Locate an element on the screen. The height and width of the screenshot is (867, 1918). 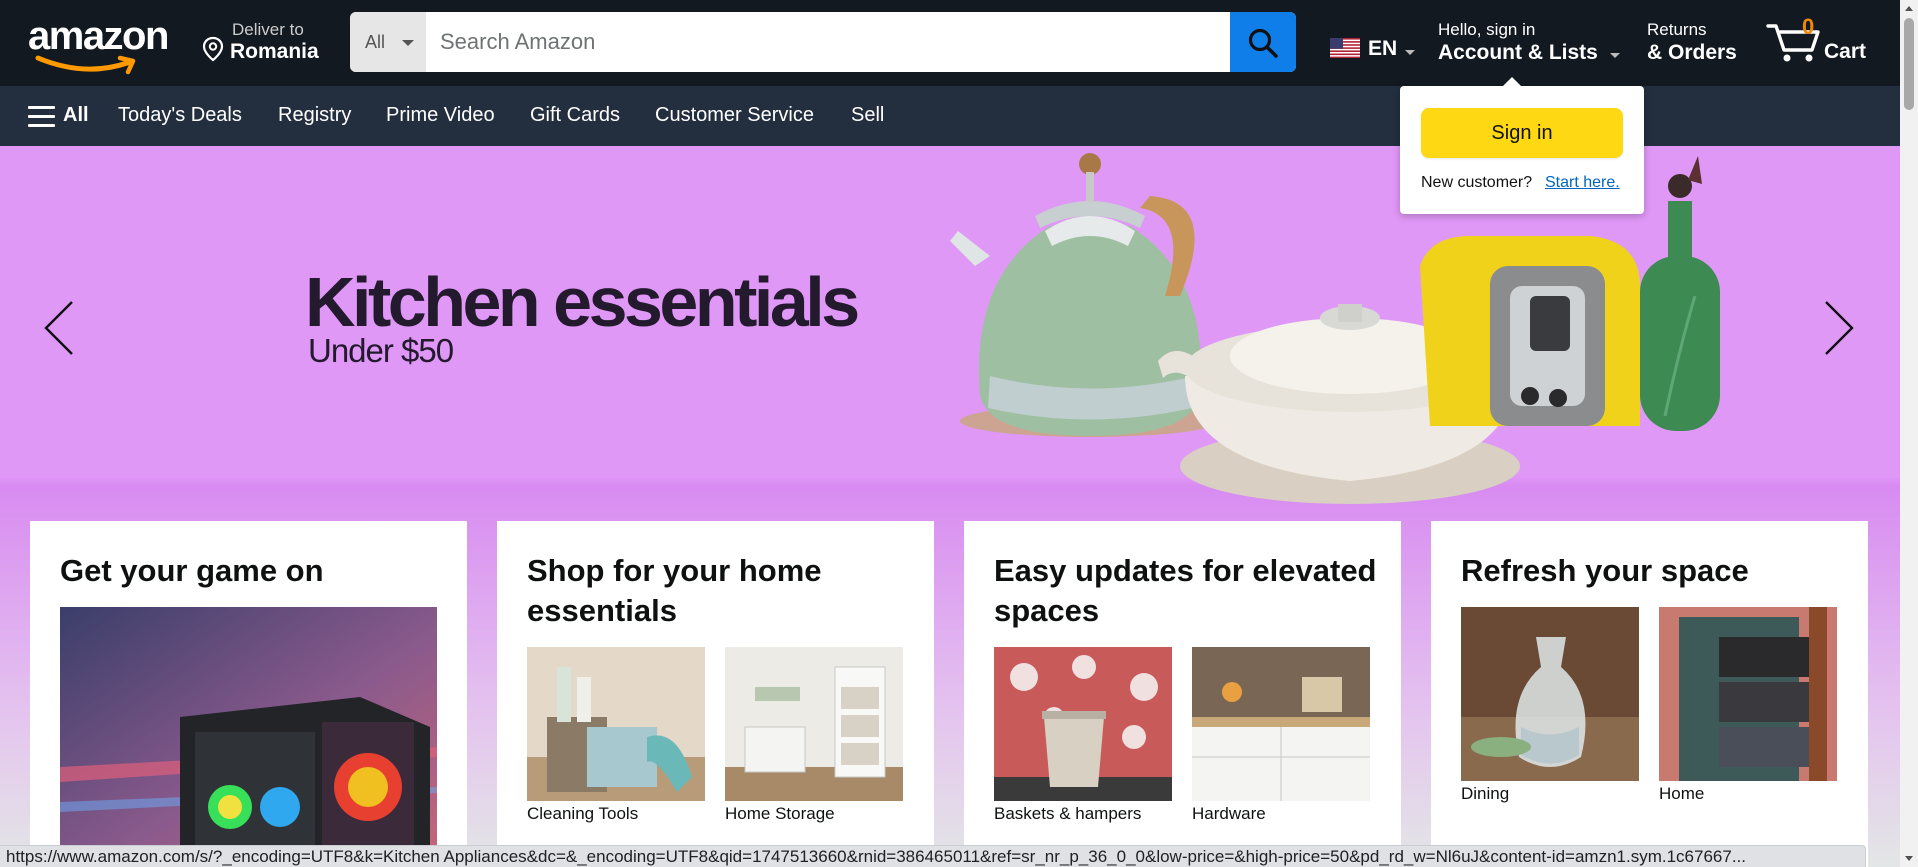
amazon-logo: amazon is located at coordinates (103, 44).